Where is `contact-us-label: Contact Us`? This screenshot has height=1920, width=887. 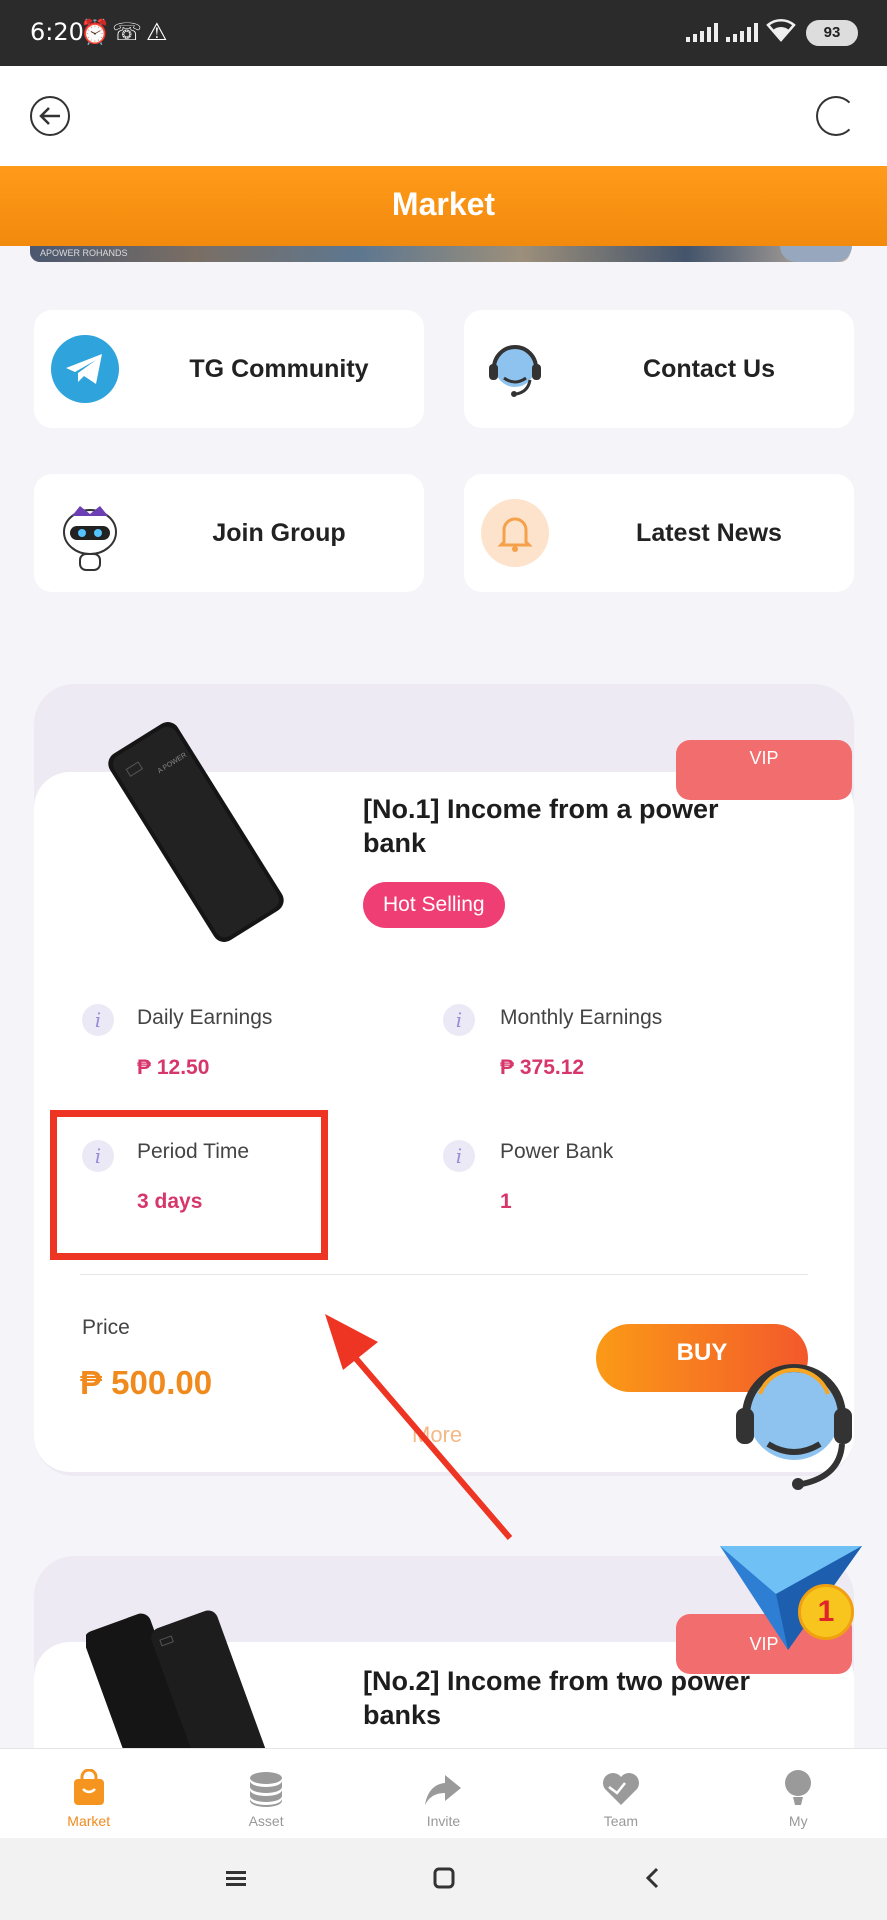
contact-us-label: Contact Us is located at coordinates (709, 368).